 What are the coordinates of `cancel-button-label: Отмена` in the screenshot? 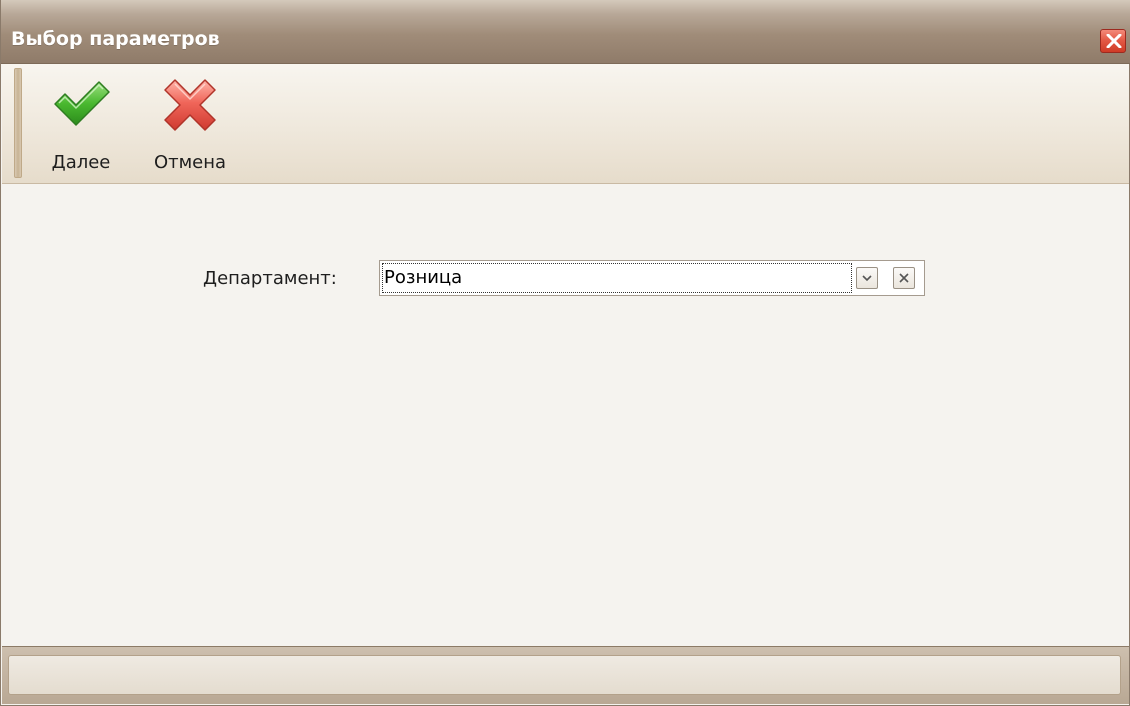 It's located at (190, 162).